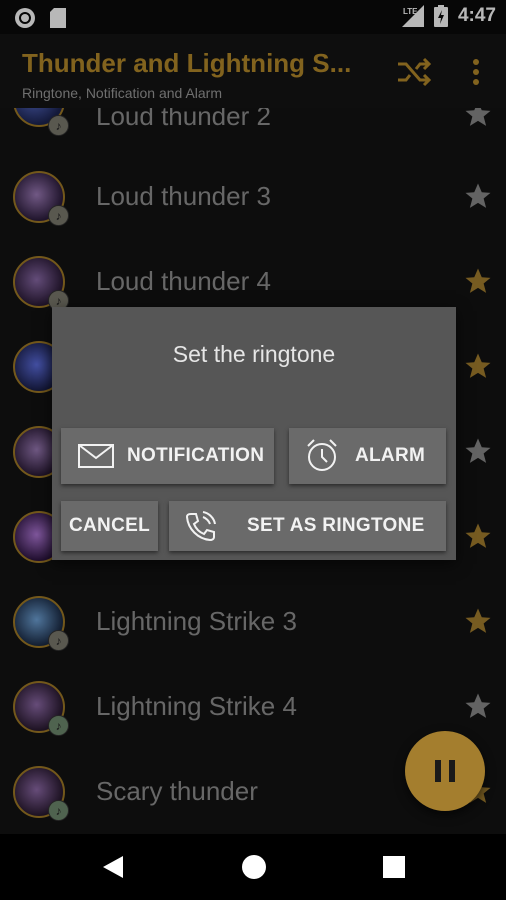 The height and width of the screenshot is (900, 506). I want to click on dialog-title: Set the ringtone, so click(254, 354).